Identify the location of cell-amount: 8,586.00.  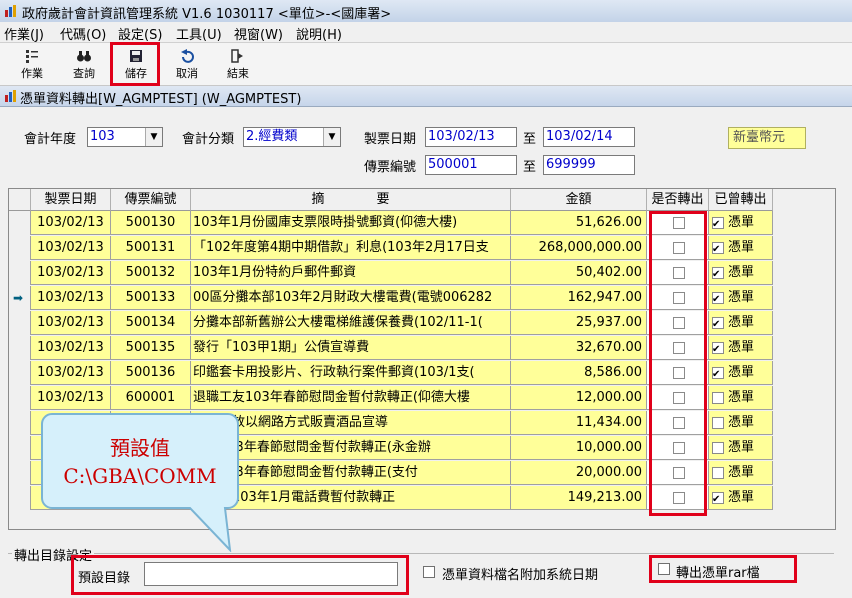
(579, 373).